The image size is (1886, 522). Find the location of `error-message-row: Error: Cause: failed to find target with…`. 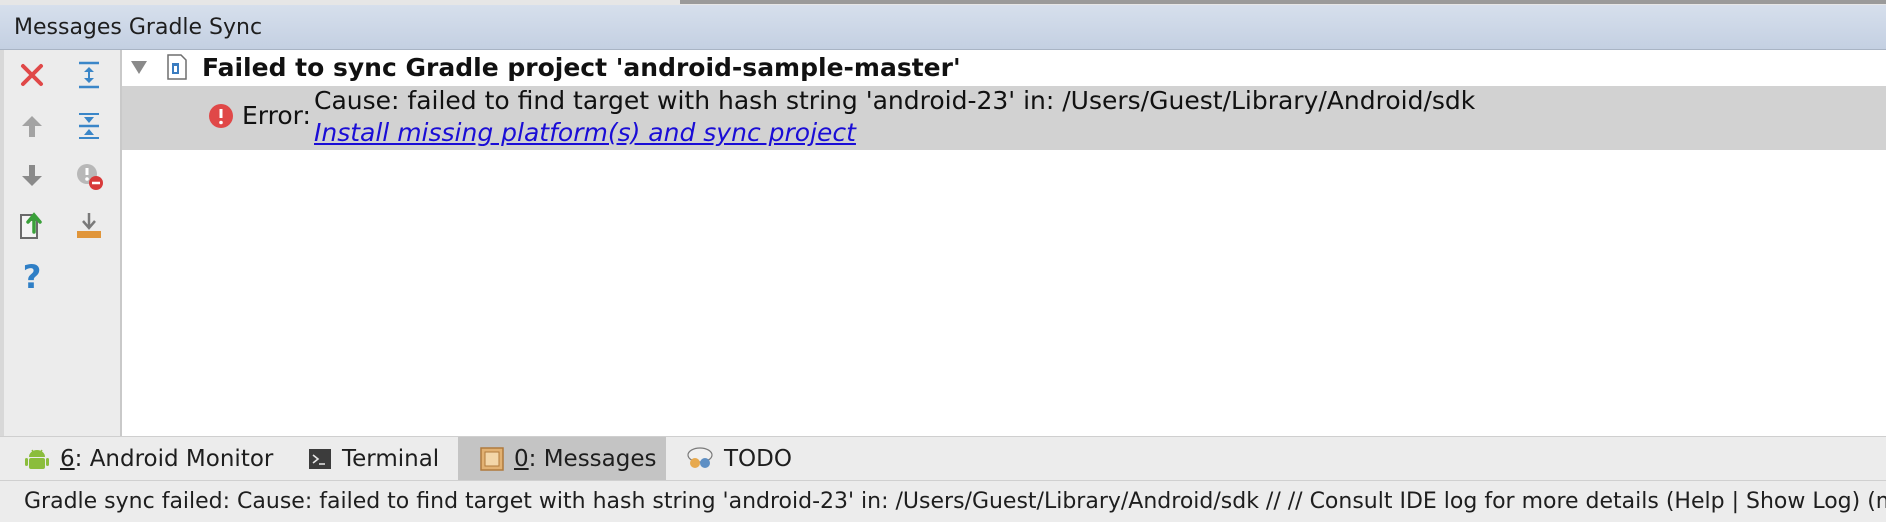

error-message-row: Error: Cause: failed to find target with… is located at coordinates (1004, 118).